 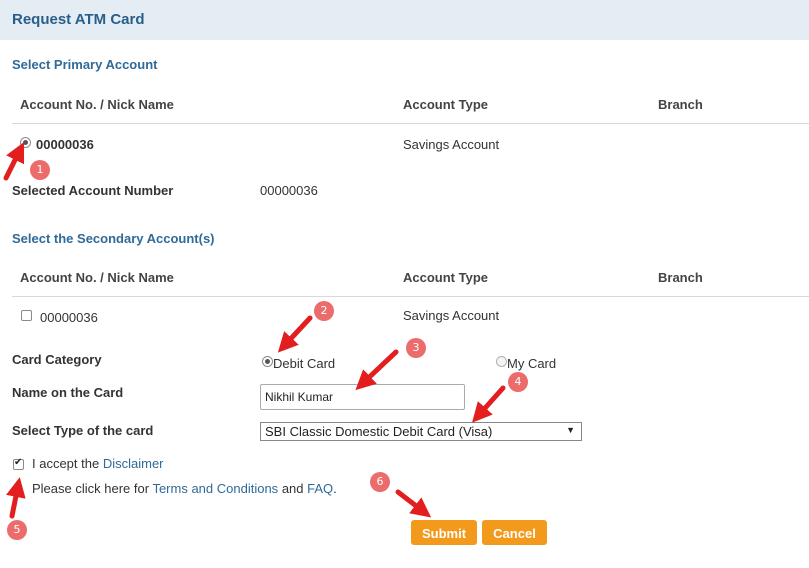 I want to click on period-text: ., so click(x=335, y=488).